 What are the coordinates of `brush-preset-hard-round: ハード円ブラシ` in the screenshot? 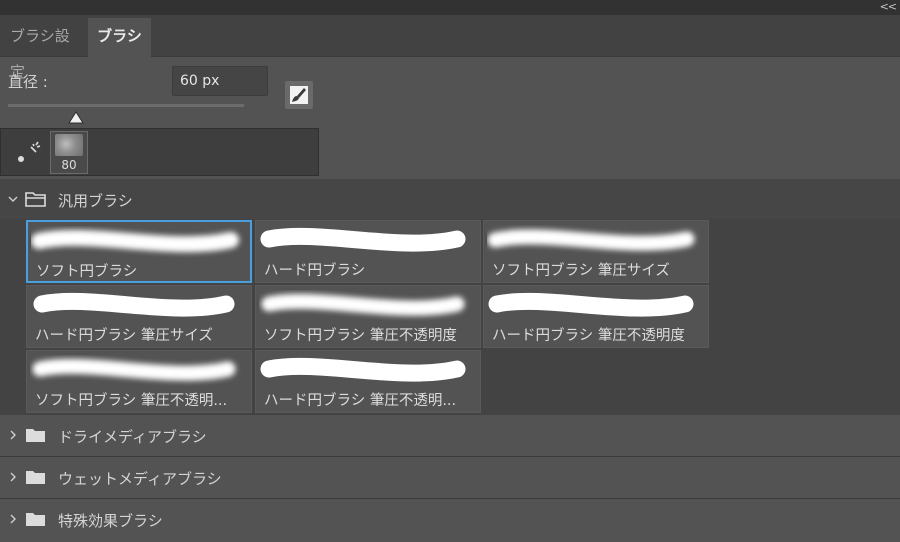 It's located at (368, 251).